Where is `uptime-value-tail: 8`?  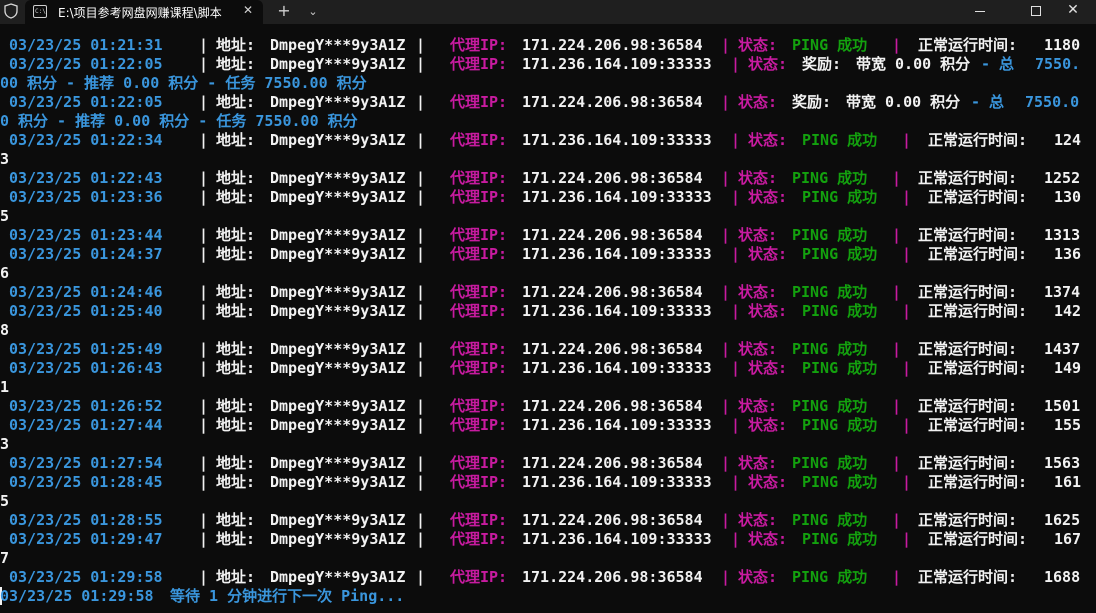 uptime-value-tail: 8 is located at coordinates (5, 330).